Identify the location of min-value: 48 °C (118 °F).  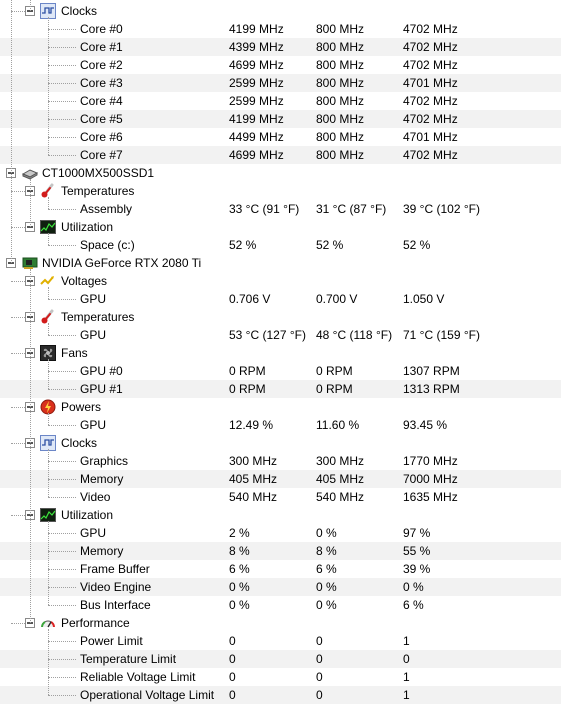
(354, 335).